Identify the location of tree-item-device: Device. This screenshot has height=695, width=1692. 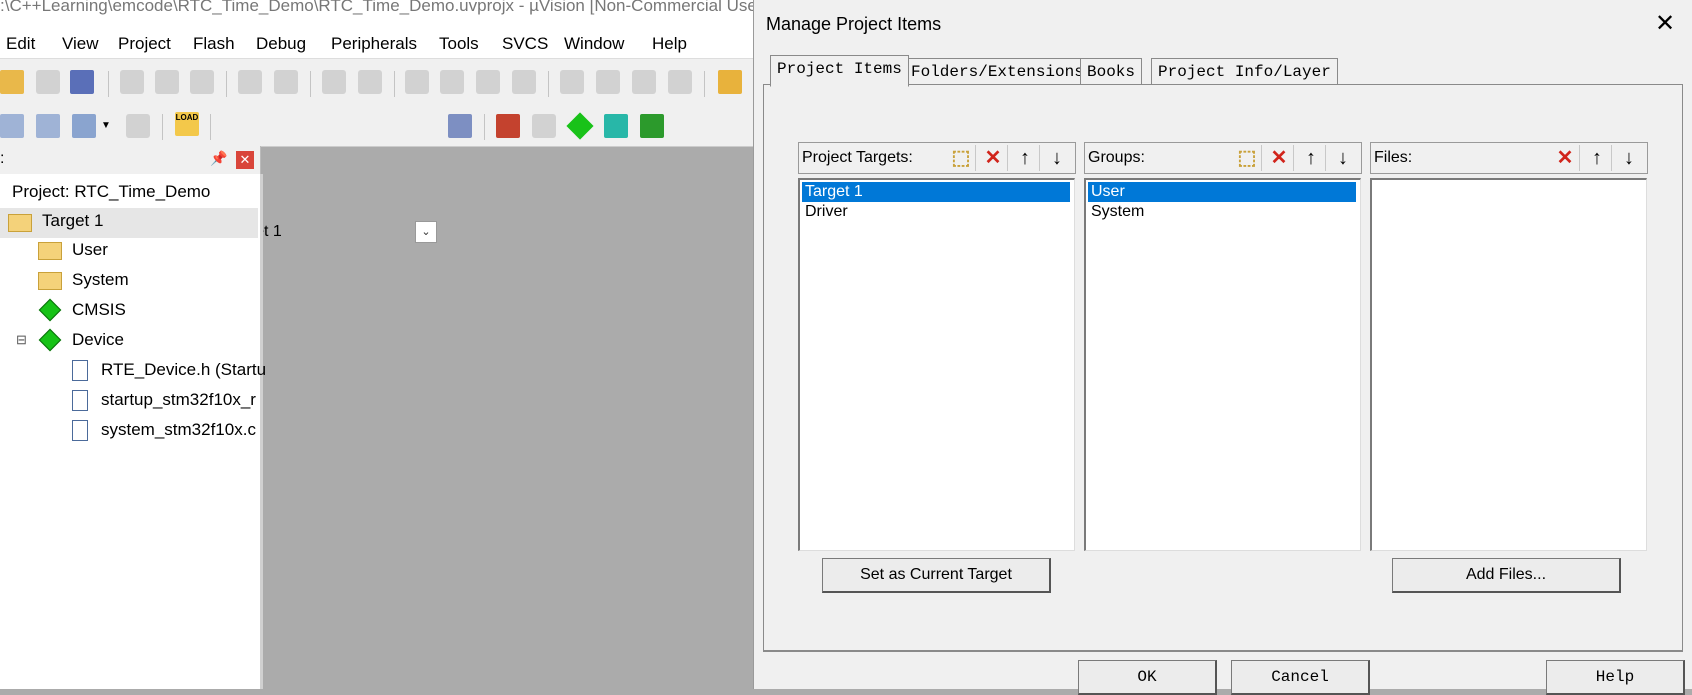
(98, 340).